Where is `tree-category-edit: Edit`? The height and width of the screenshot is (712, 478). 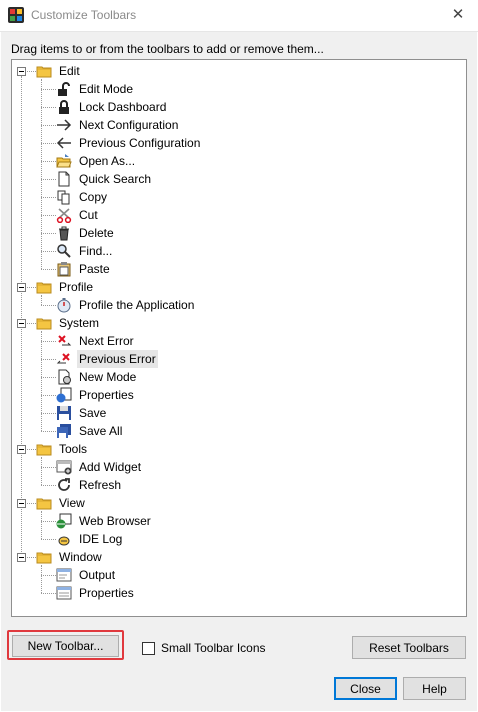
tree-category-edit: Edit is located at coordinates (59, 71).